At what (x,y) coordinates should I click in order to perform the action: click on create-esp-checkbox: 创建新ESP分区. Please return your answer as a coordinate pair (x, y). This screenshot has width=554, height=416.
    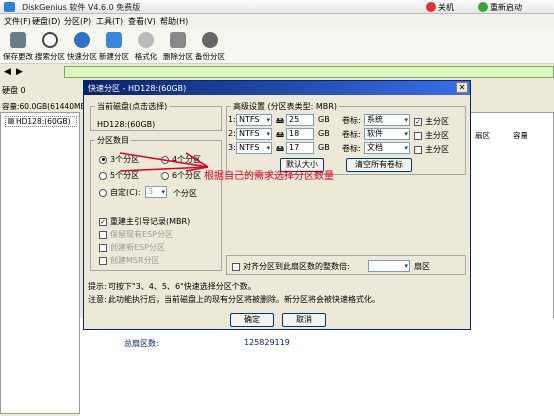
    Looking at the image, I should click on (132, 247).